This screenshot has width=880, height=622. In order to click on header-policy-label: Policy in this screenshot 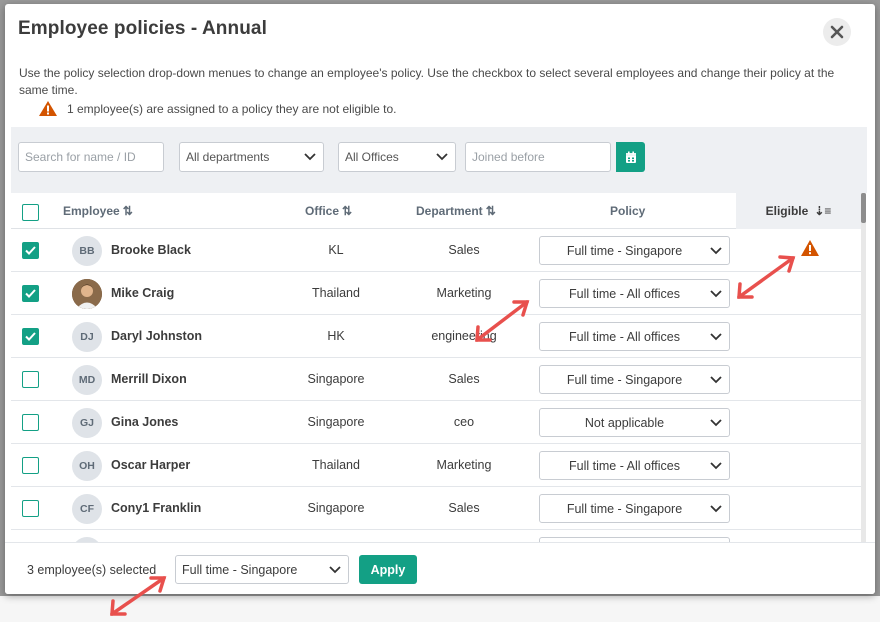, I will do `click(628, 211)`.